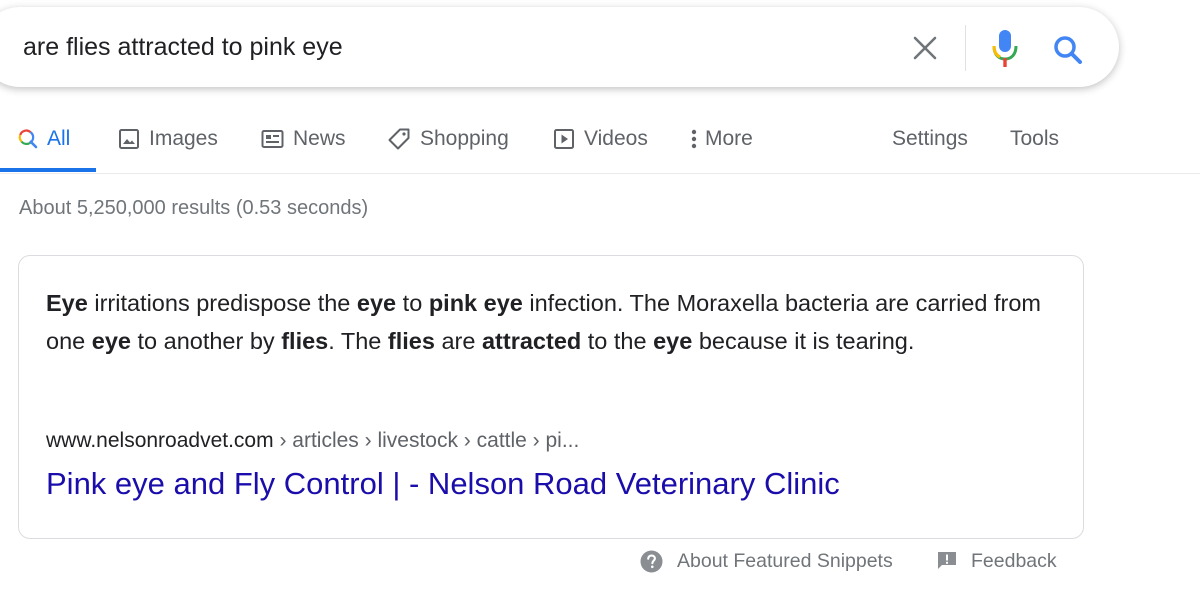 The height and width of the screenshot is (599, 1200). What do you see at coordinates (559, 47) in the screenshot?
I see `search-bar: are flies attracted to pink eye` at bounding box center [559, 47].